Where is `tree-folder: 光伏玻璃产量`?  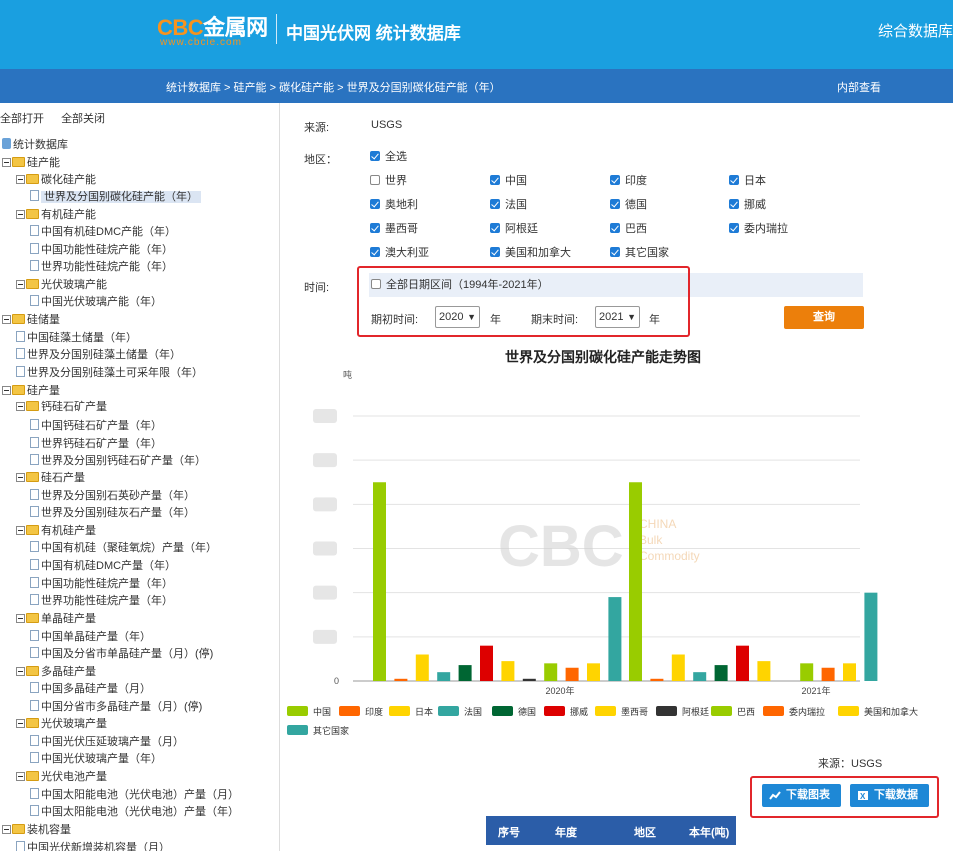 tree-folder: 光伏玻璃产量 is located at coordinates (61, 724).